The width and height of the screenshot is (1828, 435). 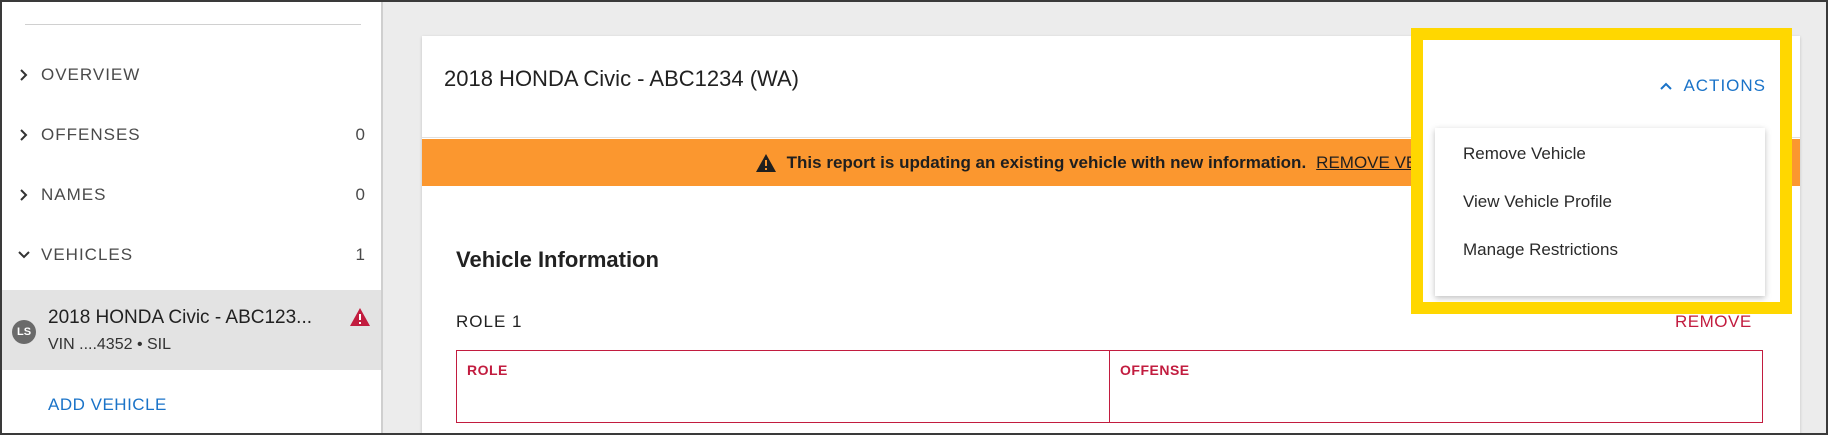 I want to click on menu-item-view-vehicle-profile: View Vehicle Profile, so click(x=1600, y=202).